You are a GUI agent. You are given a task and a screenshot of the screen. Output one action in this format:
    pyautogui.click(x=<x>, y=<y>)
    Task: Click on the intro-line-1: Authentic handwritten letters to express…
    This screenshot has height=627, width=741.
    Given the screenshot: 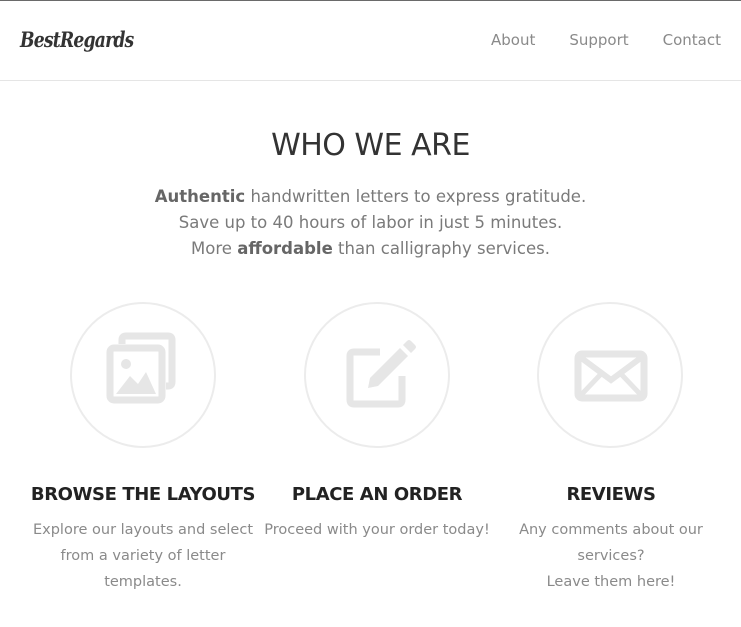 What is the action you would take?
    pyautogui.click(x=370, y=197)
    